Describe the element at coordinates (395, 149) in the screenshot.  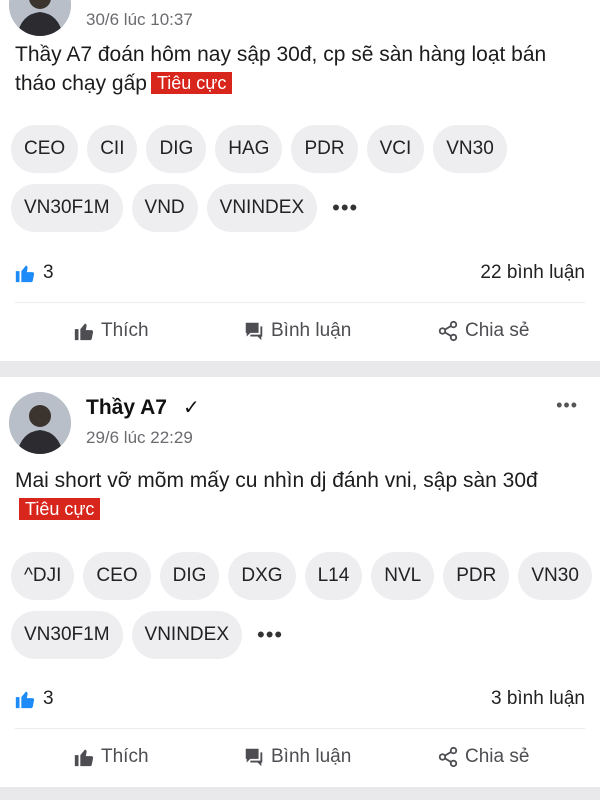
I see `ticker-tag: VCI` at that location.